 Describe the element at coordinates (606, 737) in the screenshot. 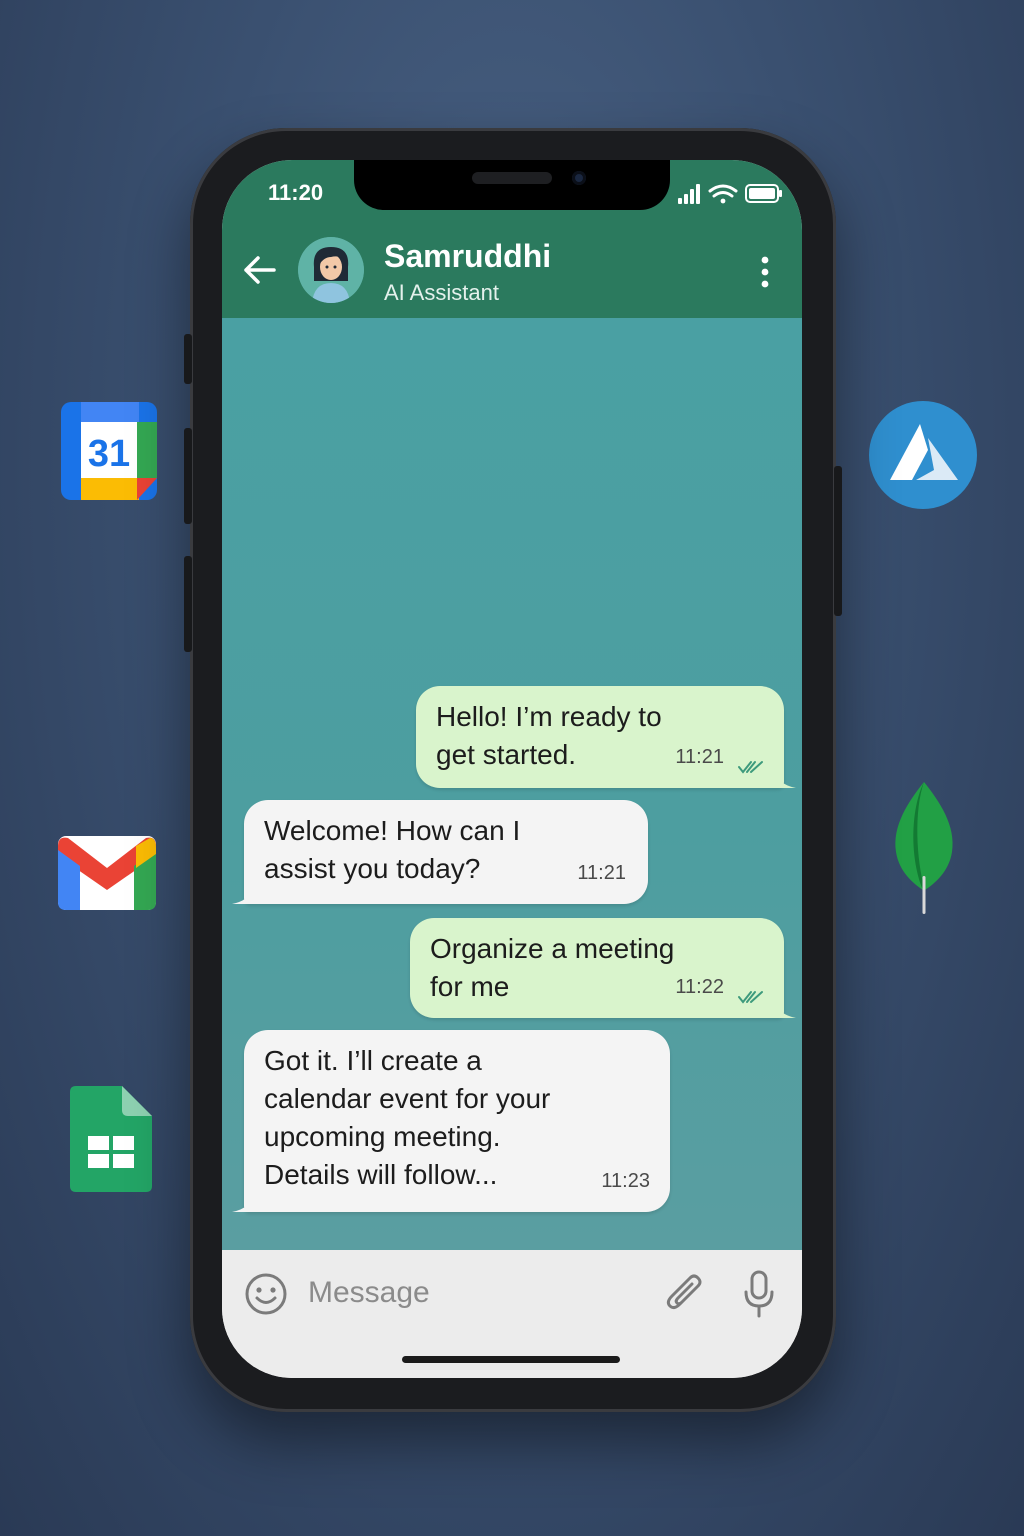

I see `outgoing-message-bubble: Hello! I’m ready to get started. 11:21` at that location.